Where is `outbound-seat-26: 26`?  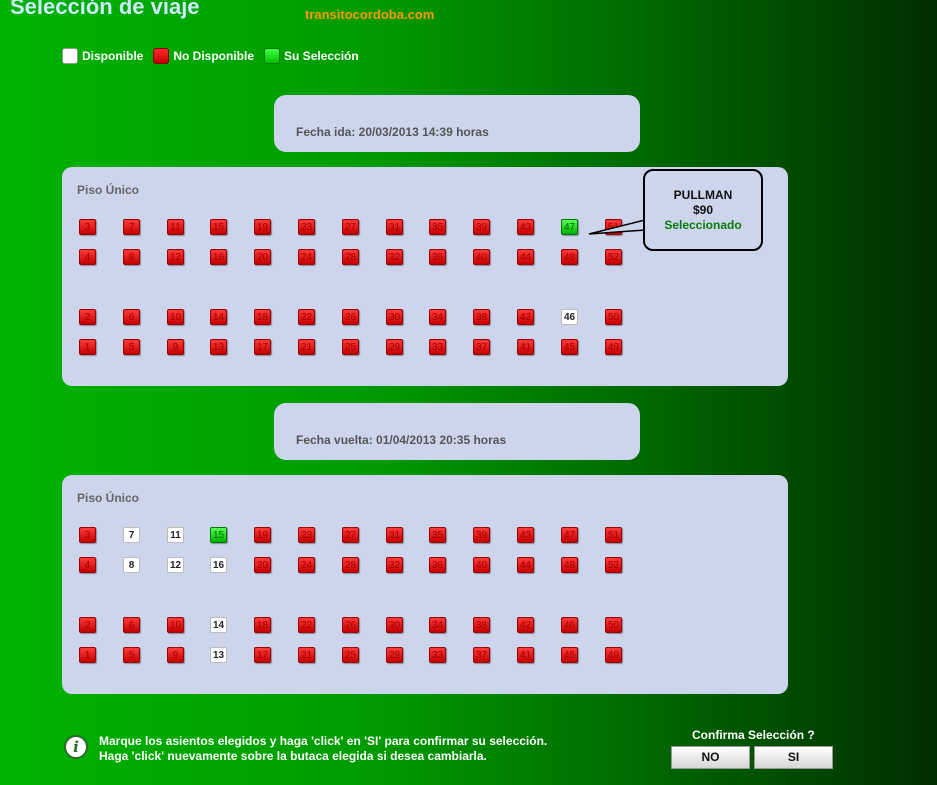
outbound-seat-26: 26 is located at coordinates (350, 317).